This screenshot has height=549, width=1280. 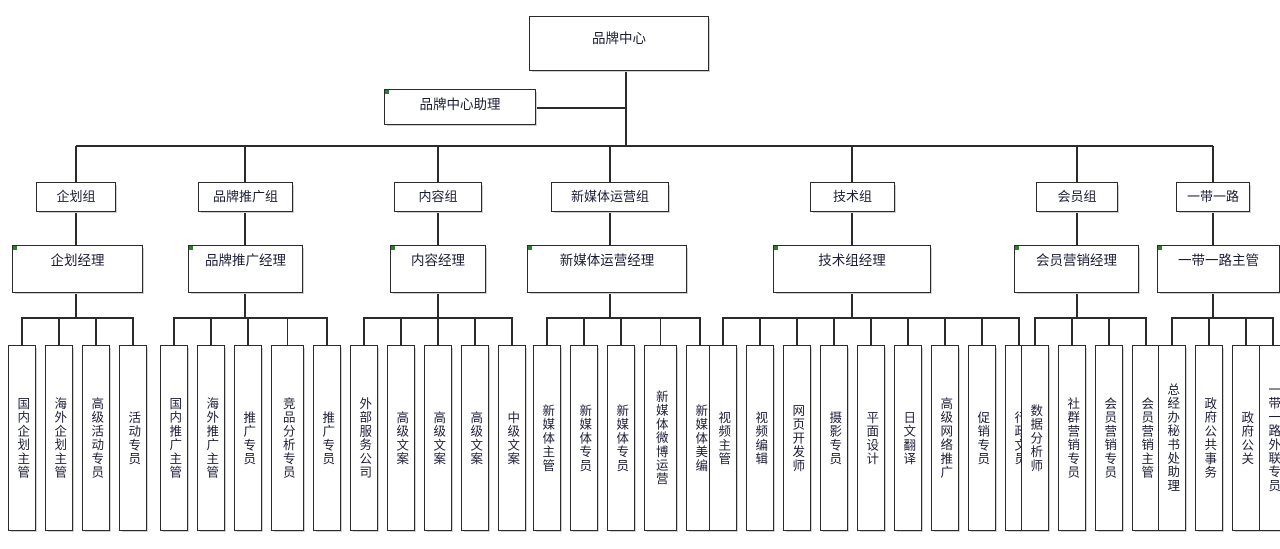 I want to click on leaf-box-4-4: 新媒体微博运营, so click(x=660, y=438).